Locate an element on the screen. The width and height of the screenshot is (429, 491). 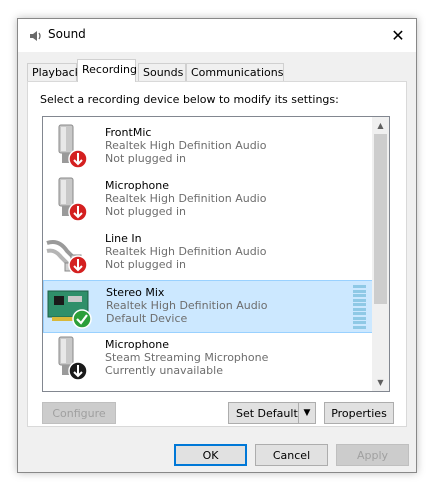
close-button: ✕ is located at coordinates (398, 35).